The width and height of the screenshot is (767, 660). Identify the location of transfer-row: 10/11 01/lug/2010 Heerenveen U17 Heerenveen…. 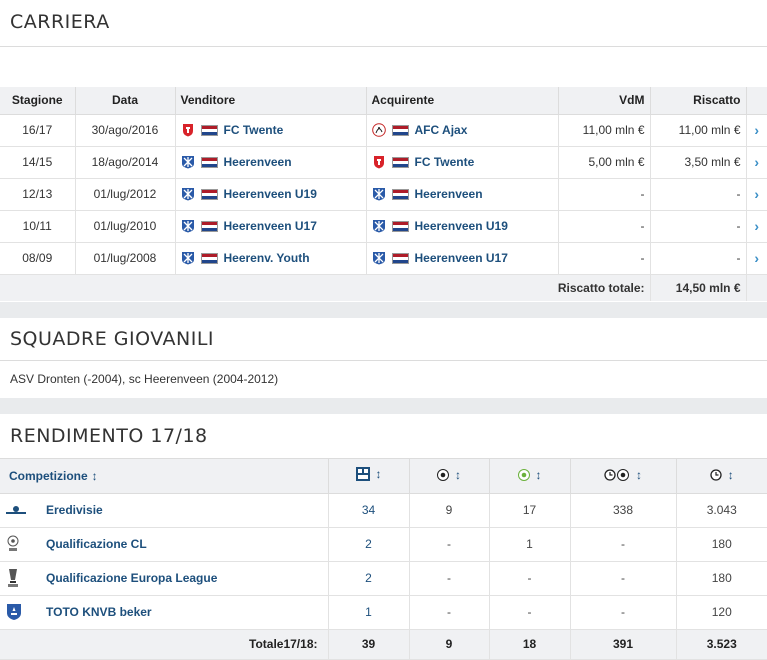
(383, 226).